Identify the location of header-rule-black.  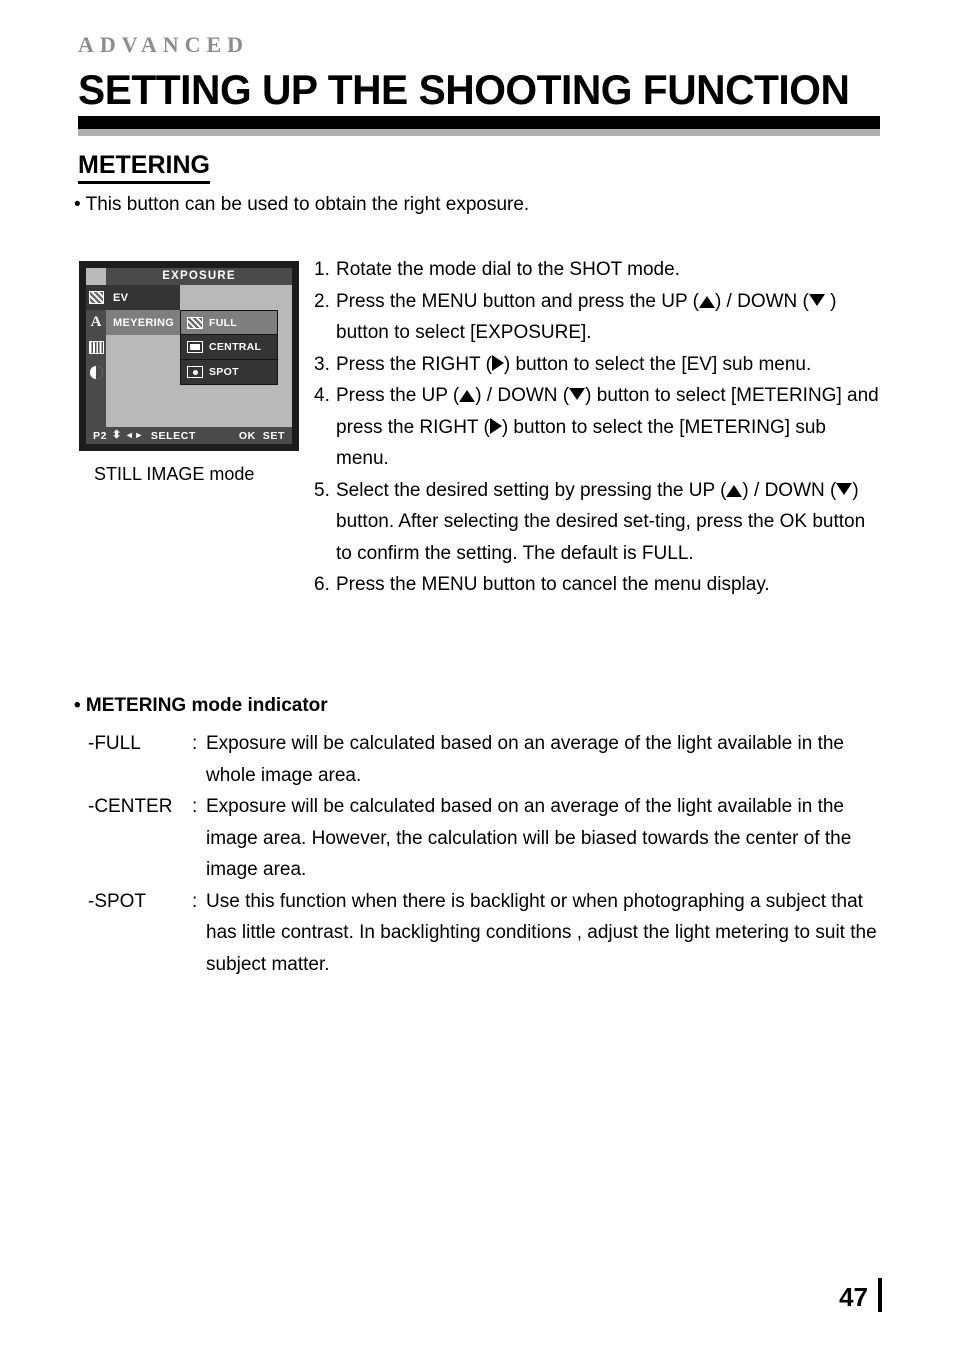
(479, 122).